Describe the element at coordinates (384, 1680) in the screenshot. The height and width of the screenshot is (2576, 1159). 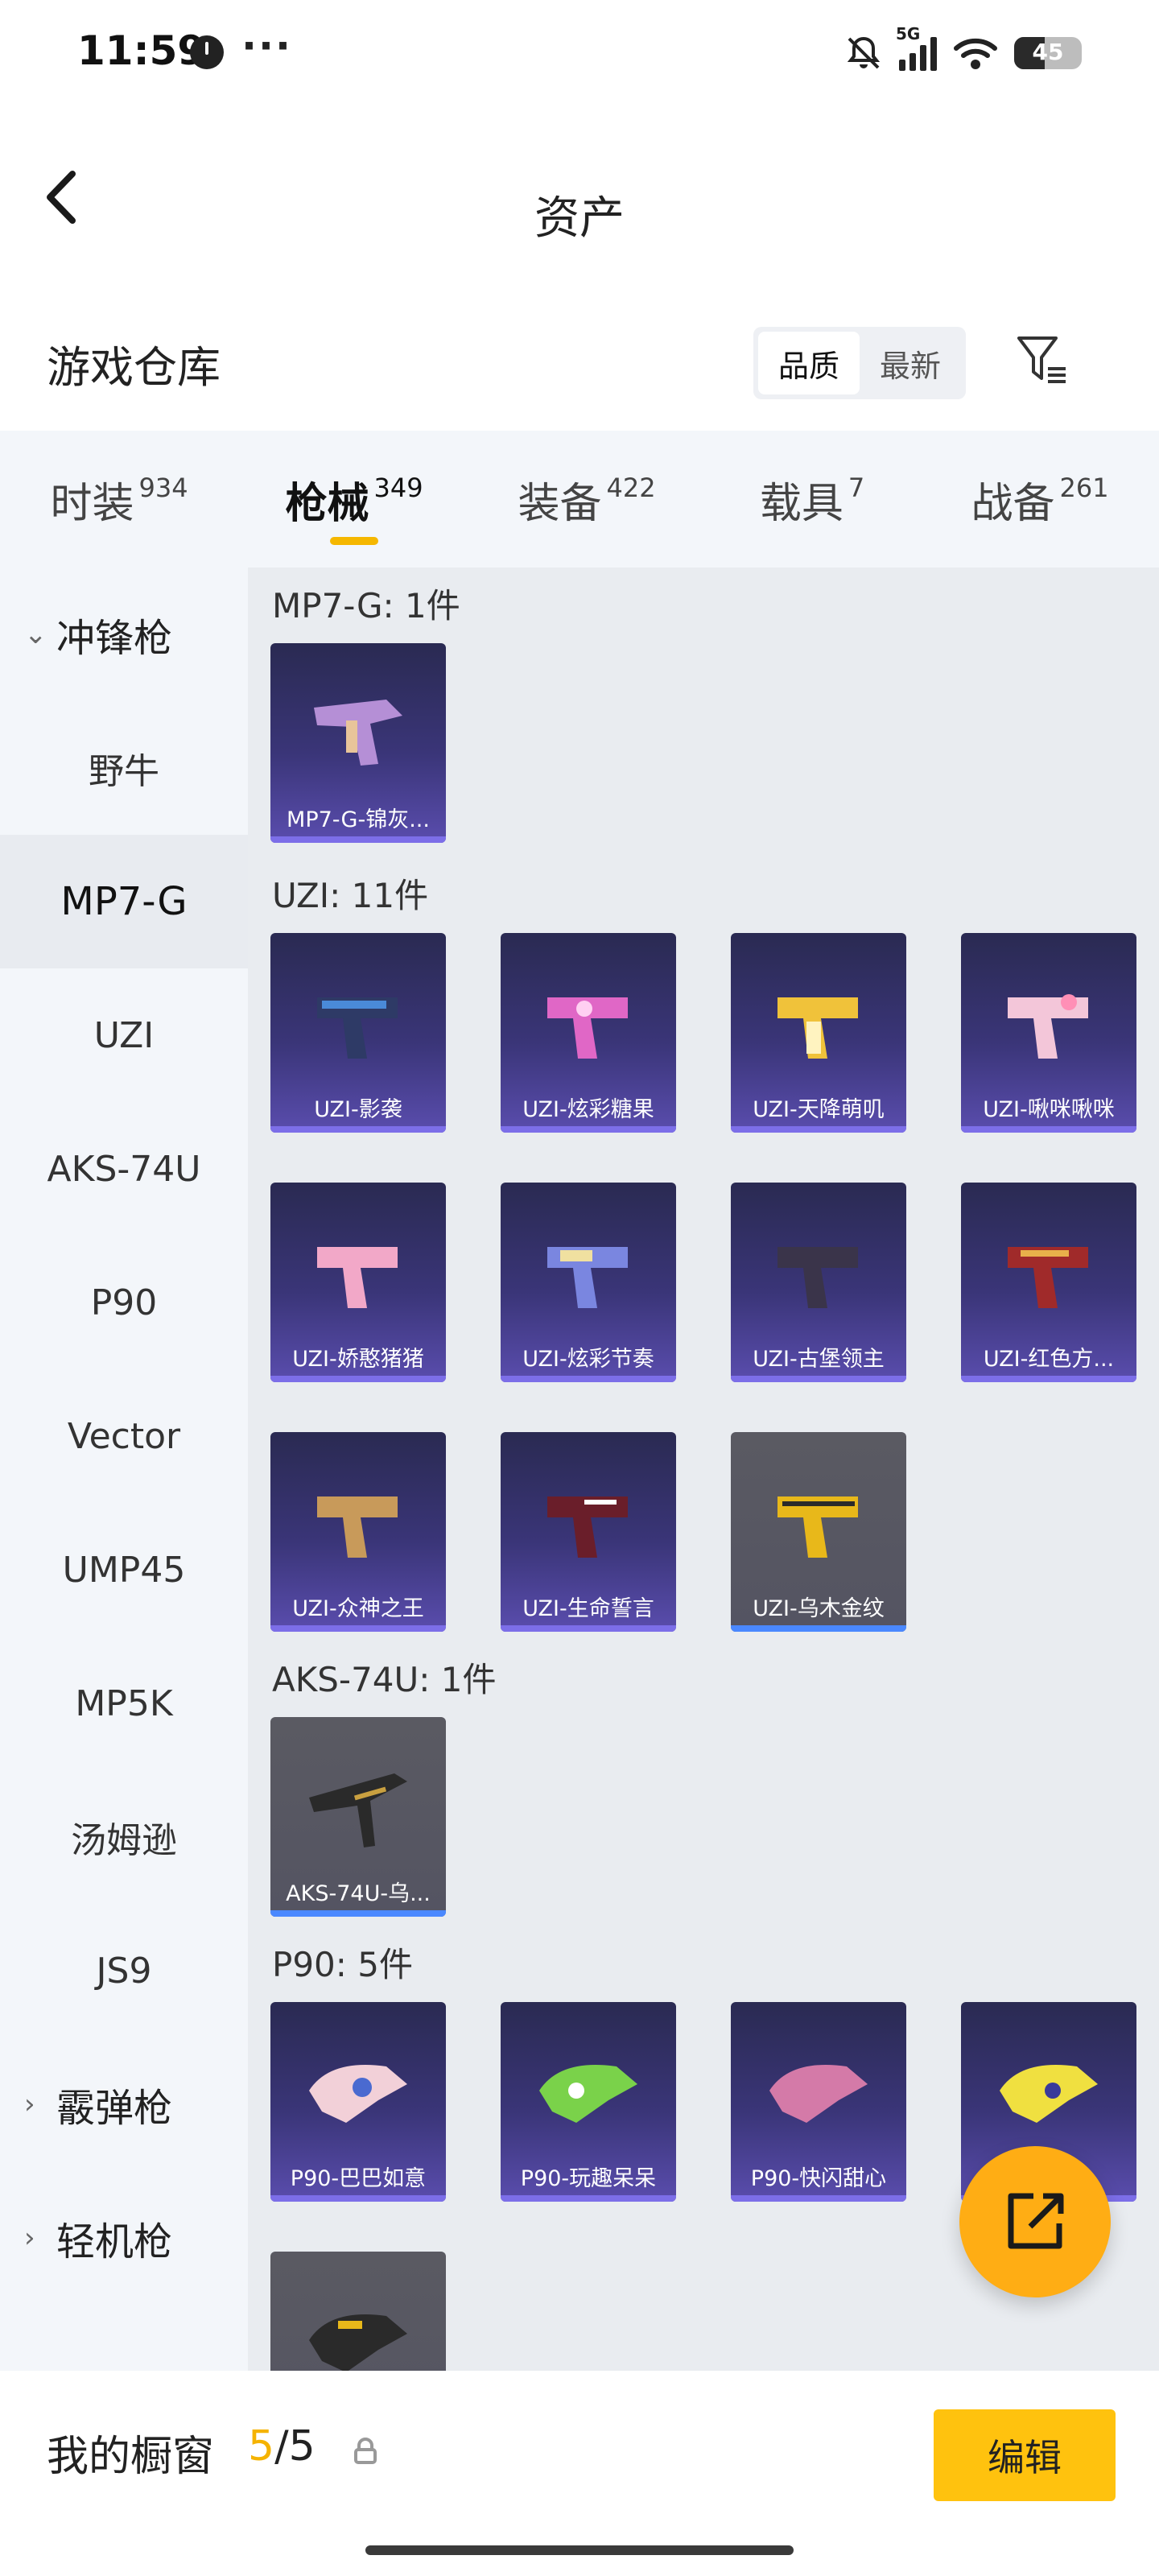
I see `section-label-aks74u: AKS-74U: 1件` at that location.